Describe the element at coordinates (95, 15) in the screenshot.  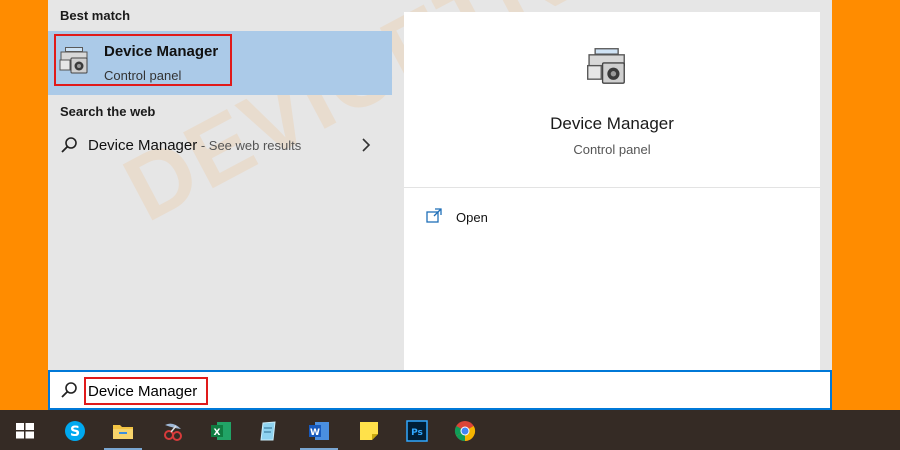
I see `best-match-label: Best match` at that location.